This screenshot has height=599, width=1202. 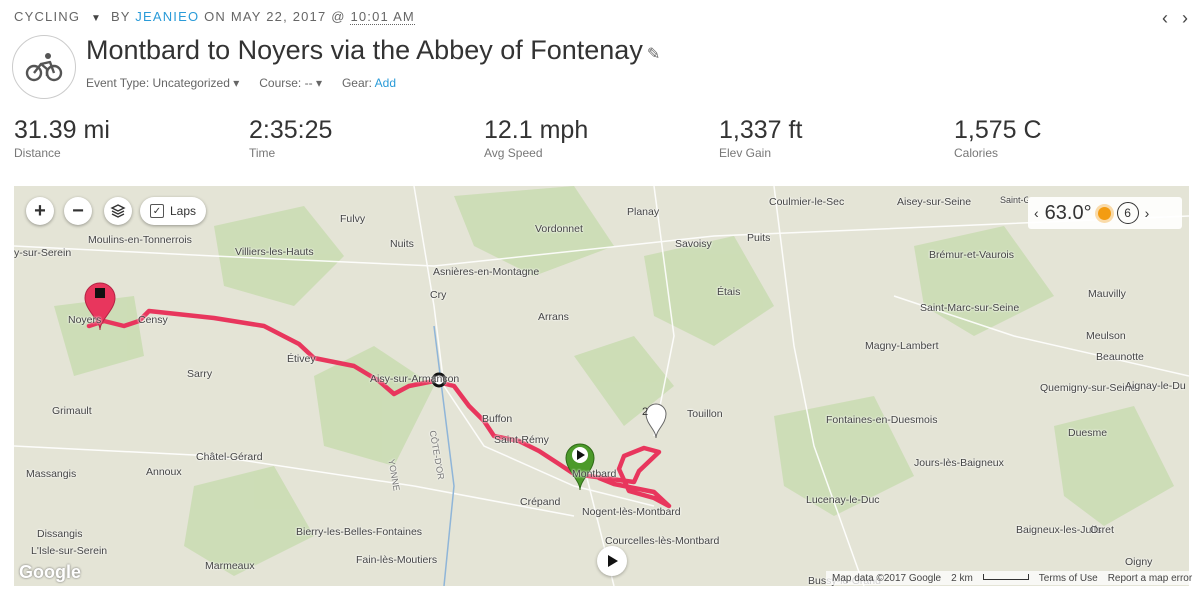 What do you see at coordinates (301, 359) in the screenshot?
I see `map-place: Étivey` at bounding box center [301, 359].